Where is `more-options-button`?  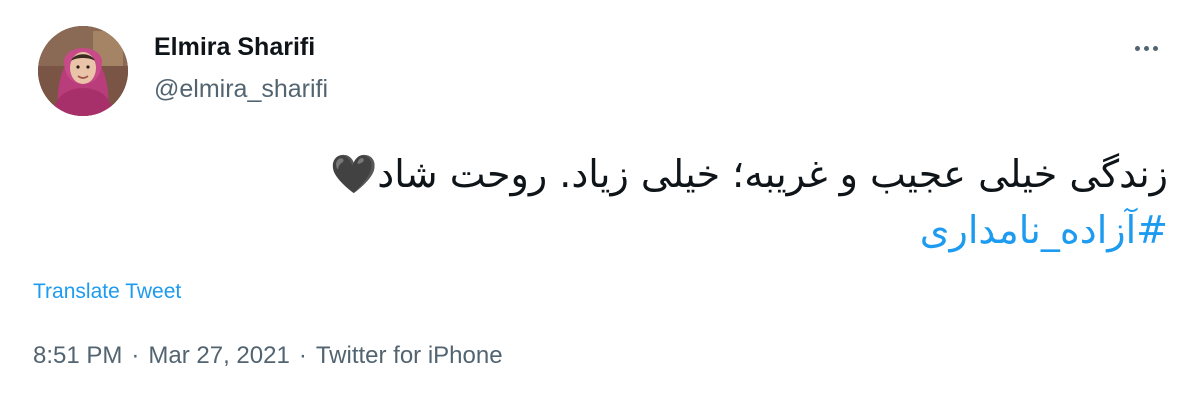 more-options-button is located at coordinates (1146, 48).